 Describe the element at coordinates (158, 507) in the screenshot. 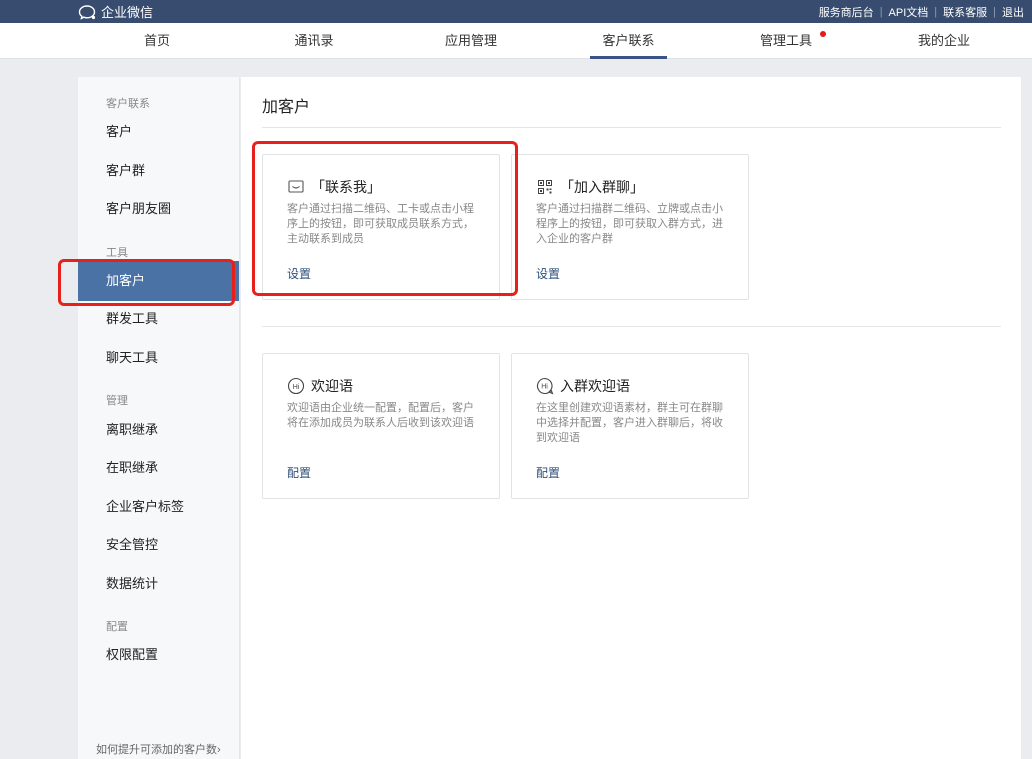

I see `sidebar-item-customer-tags: 企业客户标签` at that location.